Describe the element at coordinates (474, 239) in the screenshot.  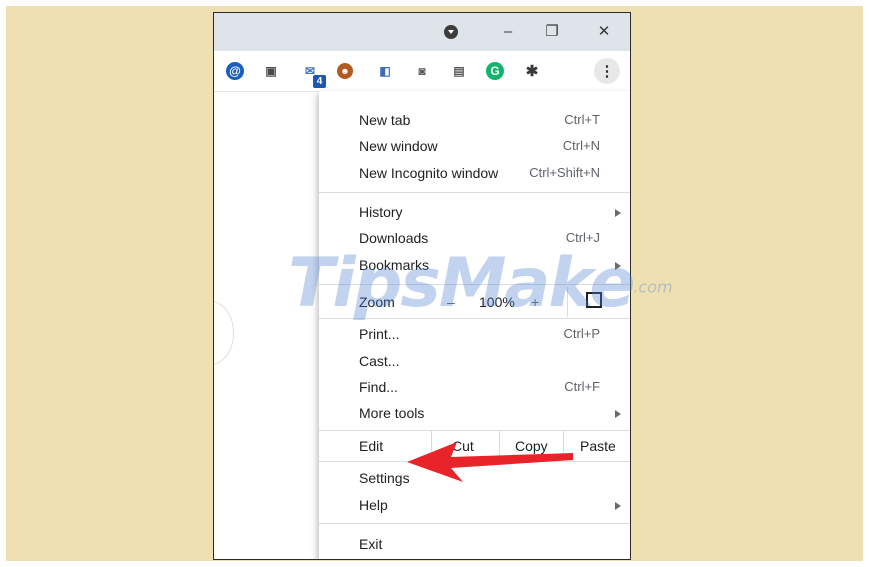
I see `menu-item-downloads: Downloads Ctrl+J` at that location.